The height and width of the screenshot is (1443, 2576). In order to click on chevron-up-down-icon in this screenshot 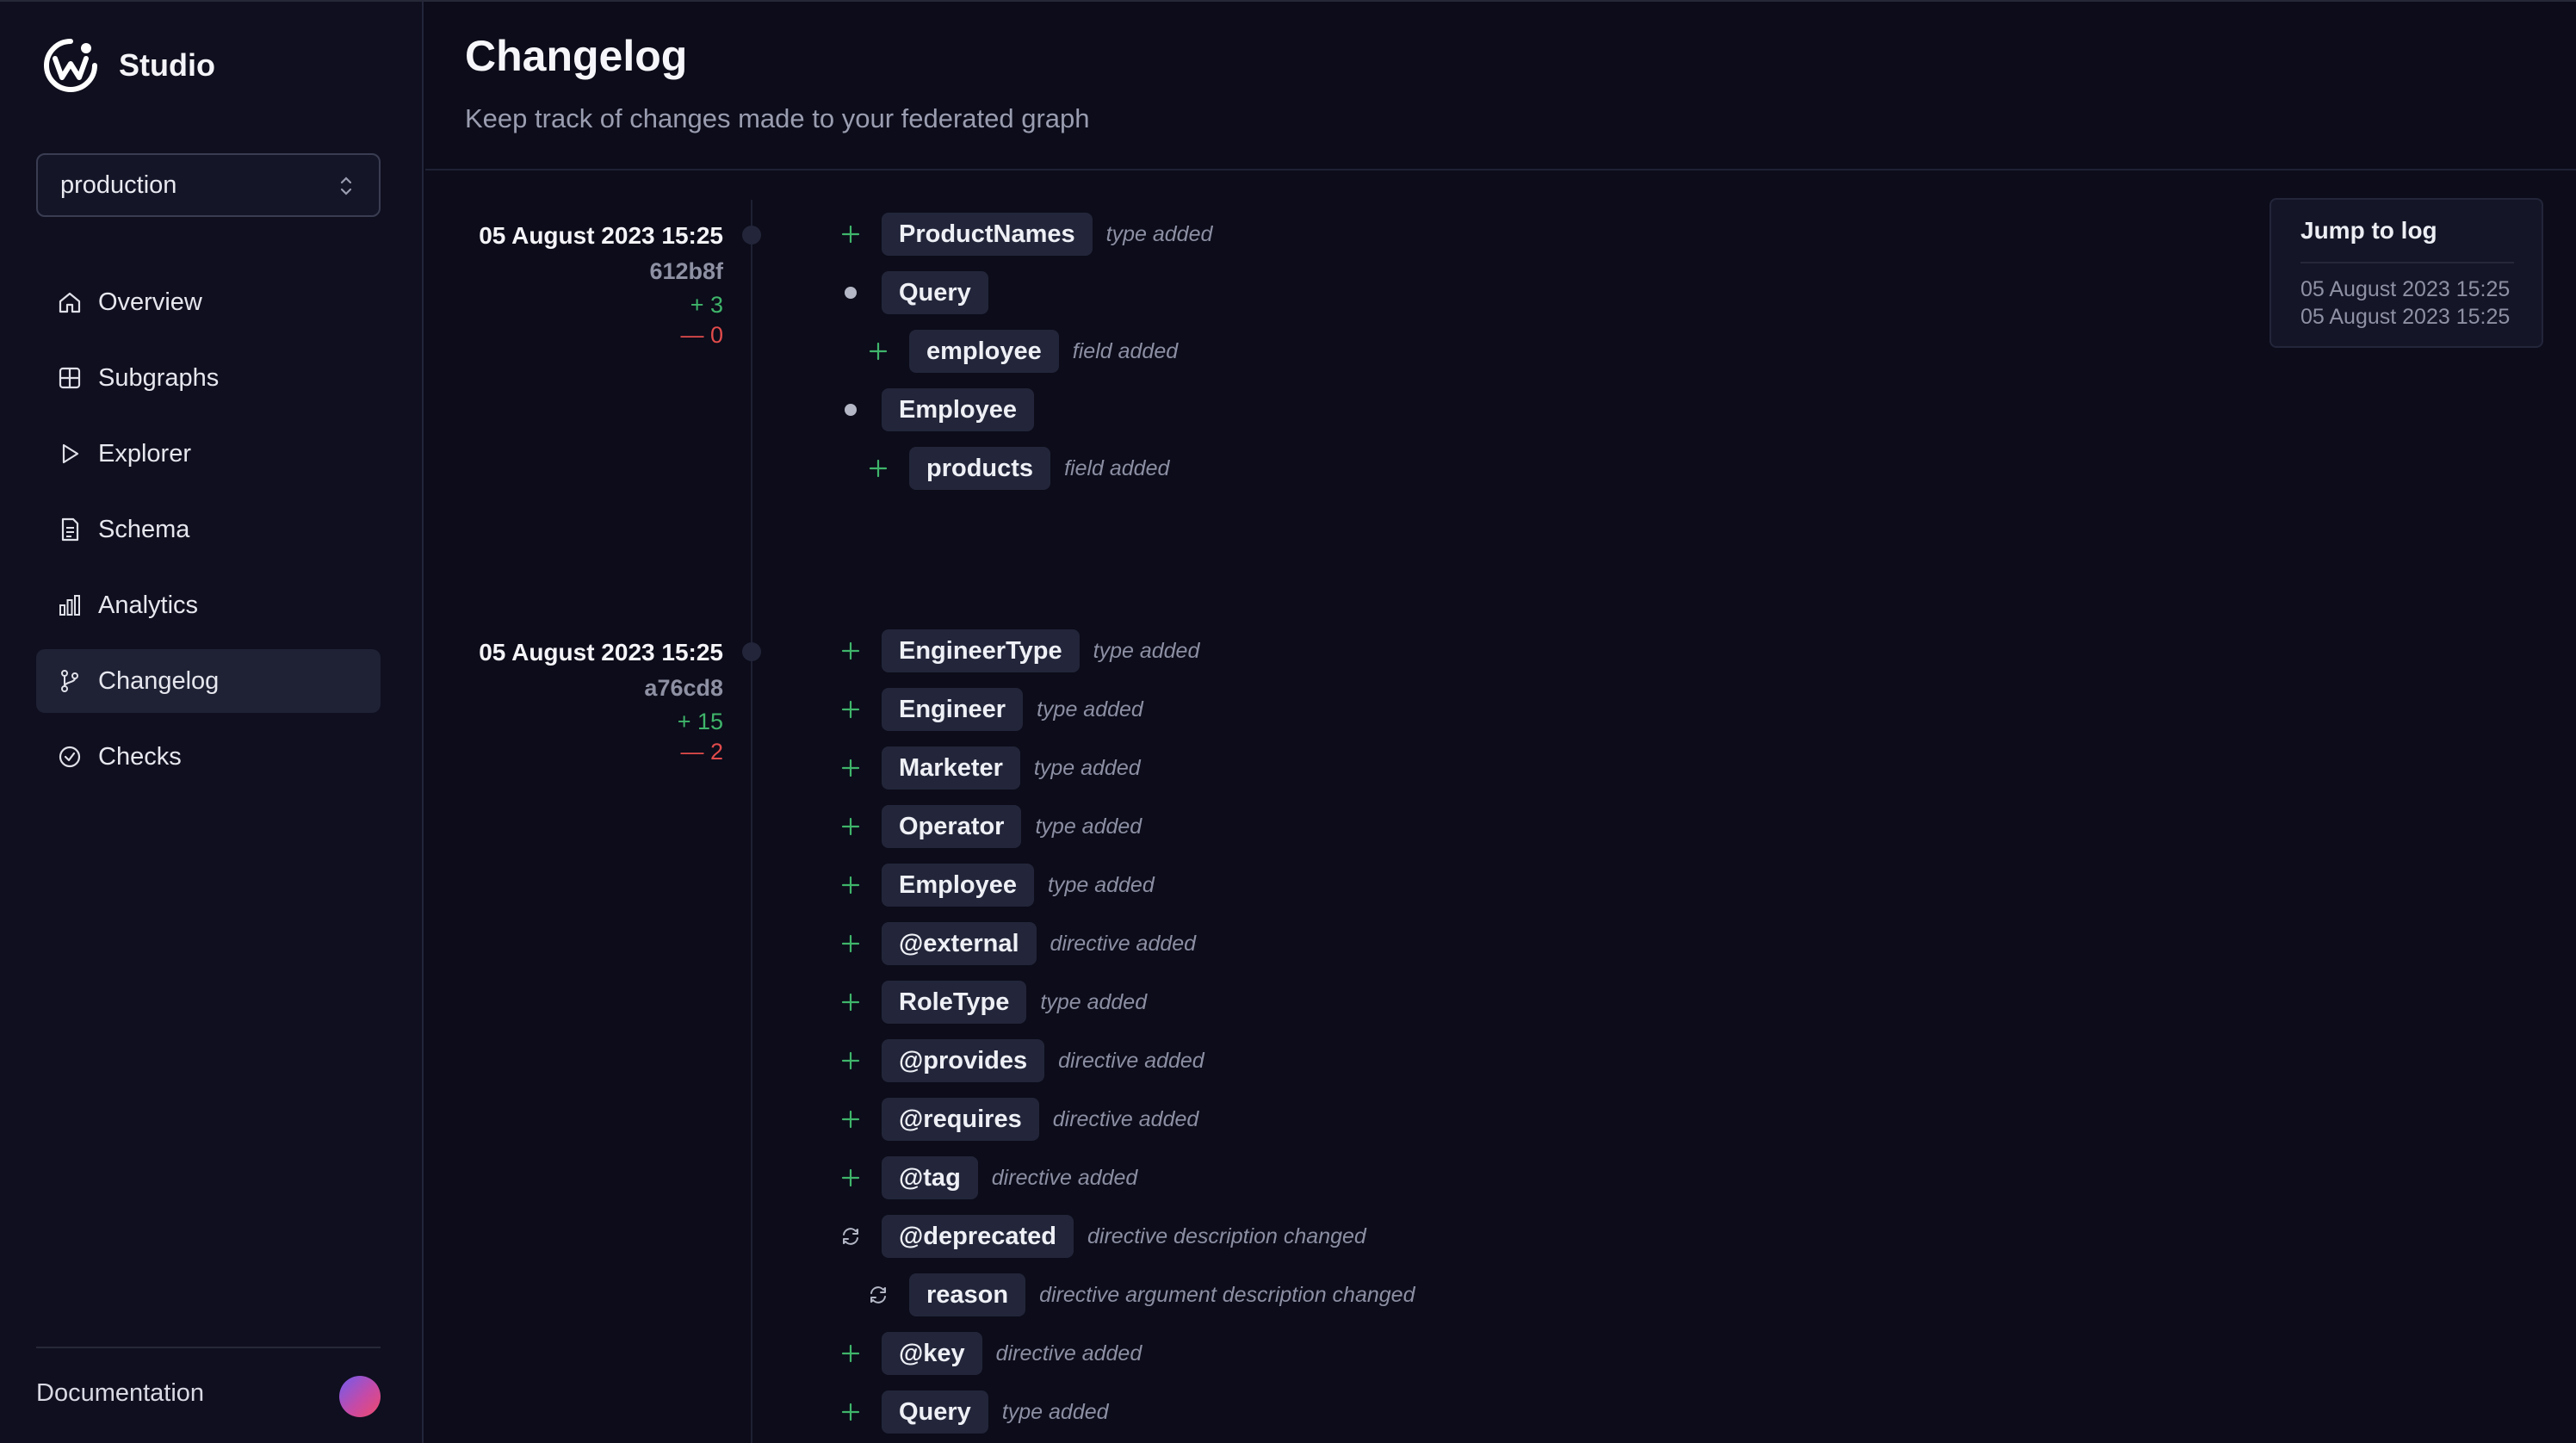, I will do `click(346, 186)`.